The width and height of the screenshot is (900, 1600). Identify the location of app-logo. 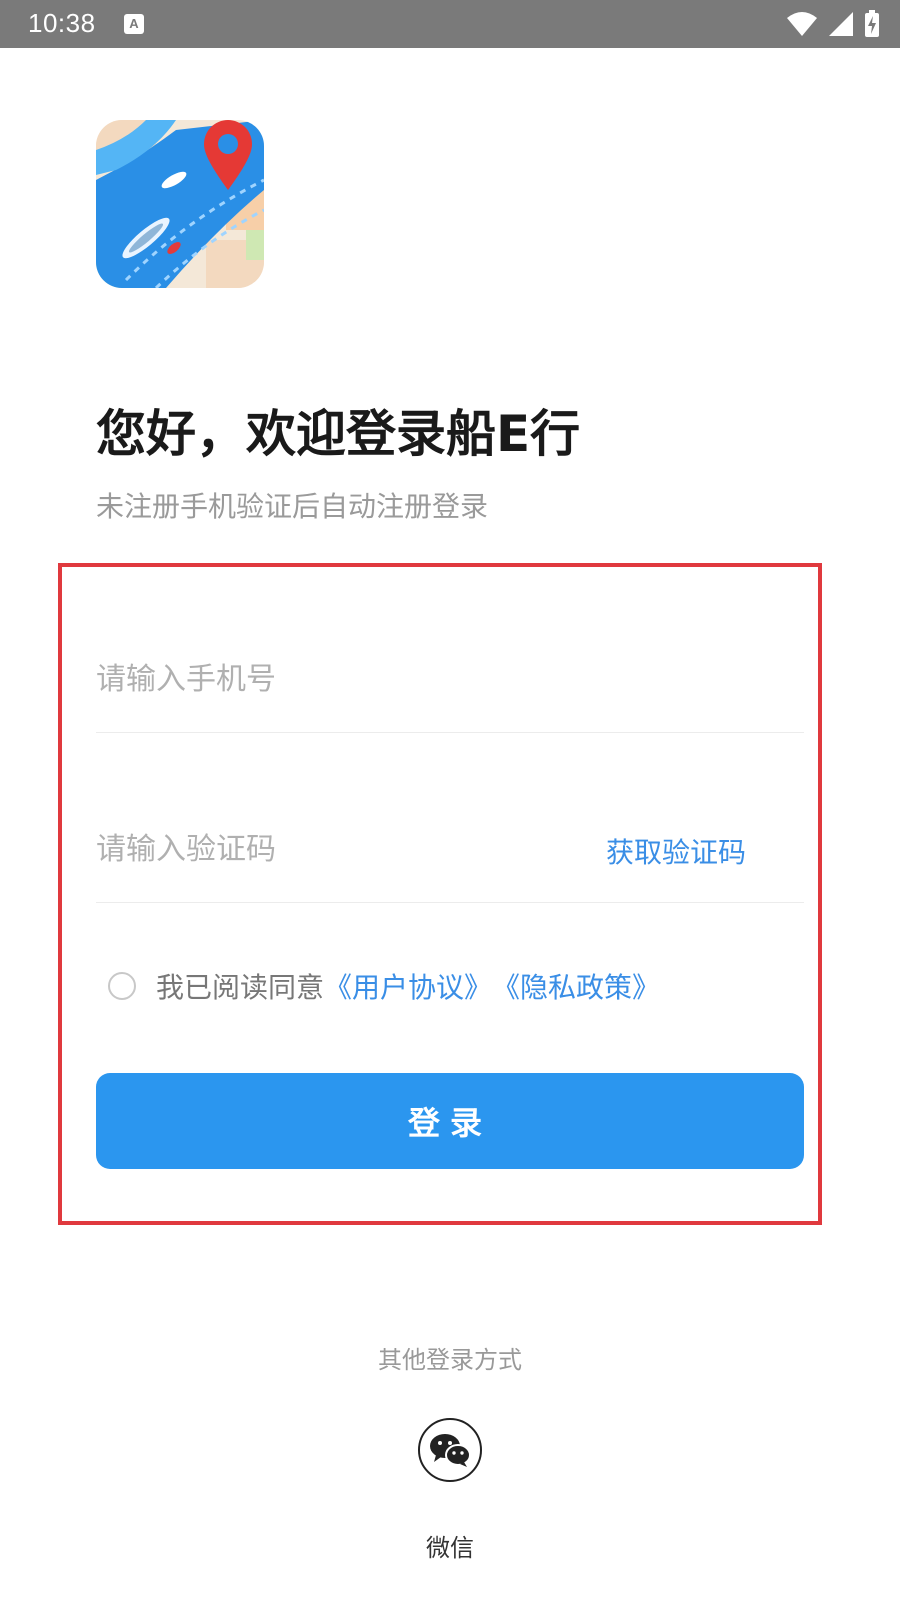
(180, 204).